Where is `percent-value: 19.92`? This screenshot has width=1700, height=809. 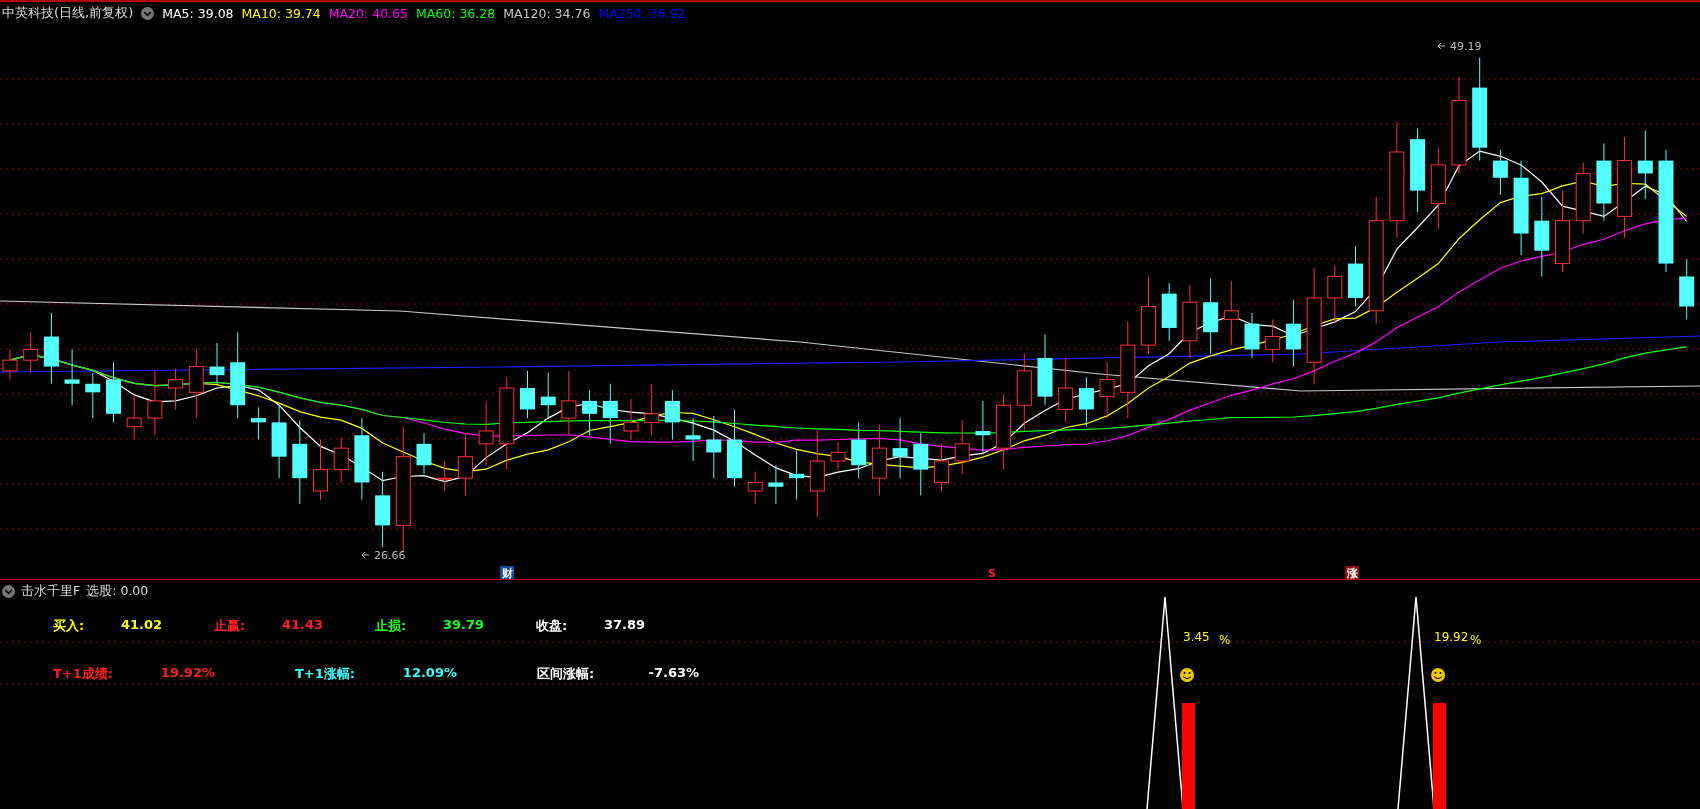
percent-value: 19.92 is located at coordinates (1451, 637).